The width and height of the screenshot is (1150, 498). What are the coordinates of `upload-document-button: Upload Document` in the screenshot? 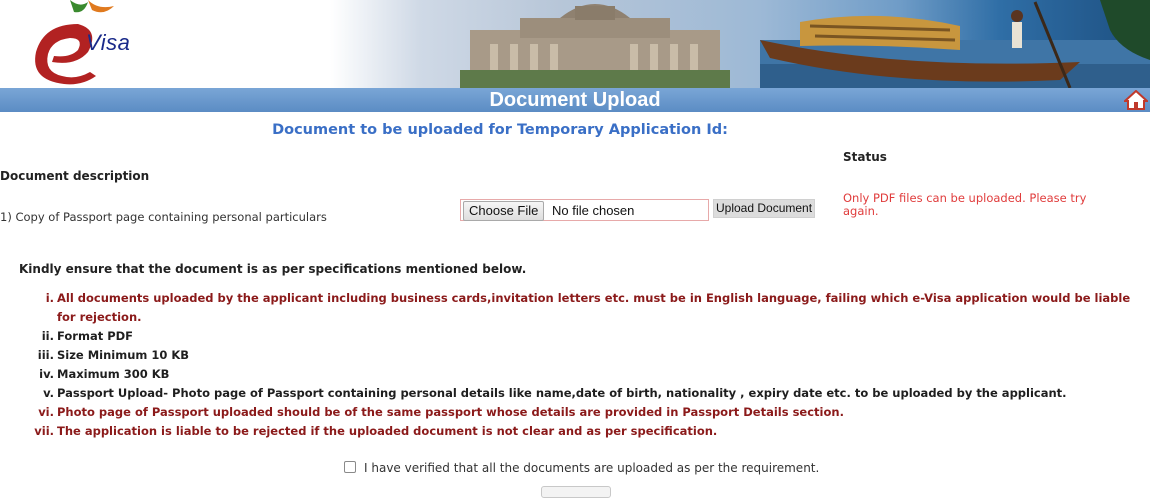 It's located at (764, 208).